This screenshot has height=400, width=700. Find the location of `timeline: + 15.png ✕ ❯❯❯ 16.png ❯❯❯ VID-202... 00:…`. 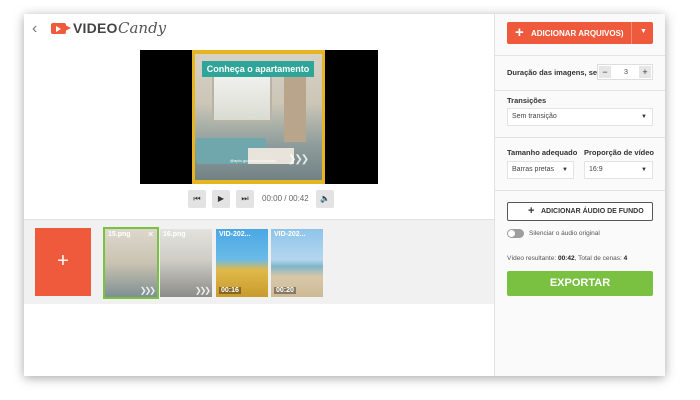

timeline: + 15.png ✕ ❯❯❯ 16.png ❯❯❯ VID-202... 00:… is located at coordinates (259, 261).